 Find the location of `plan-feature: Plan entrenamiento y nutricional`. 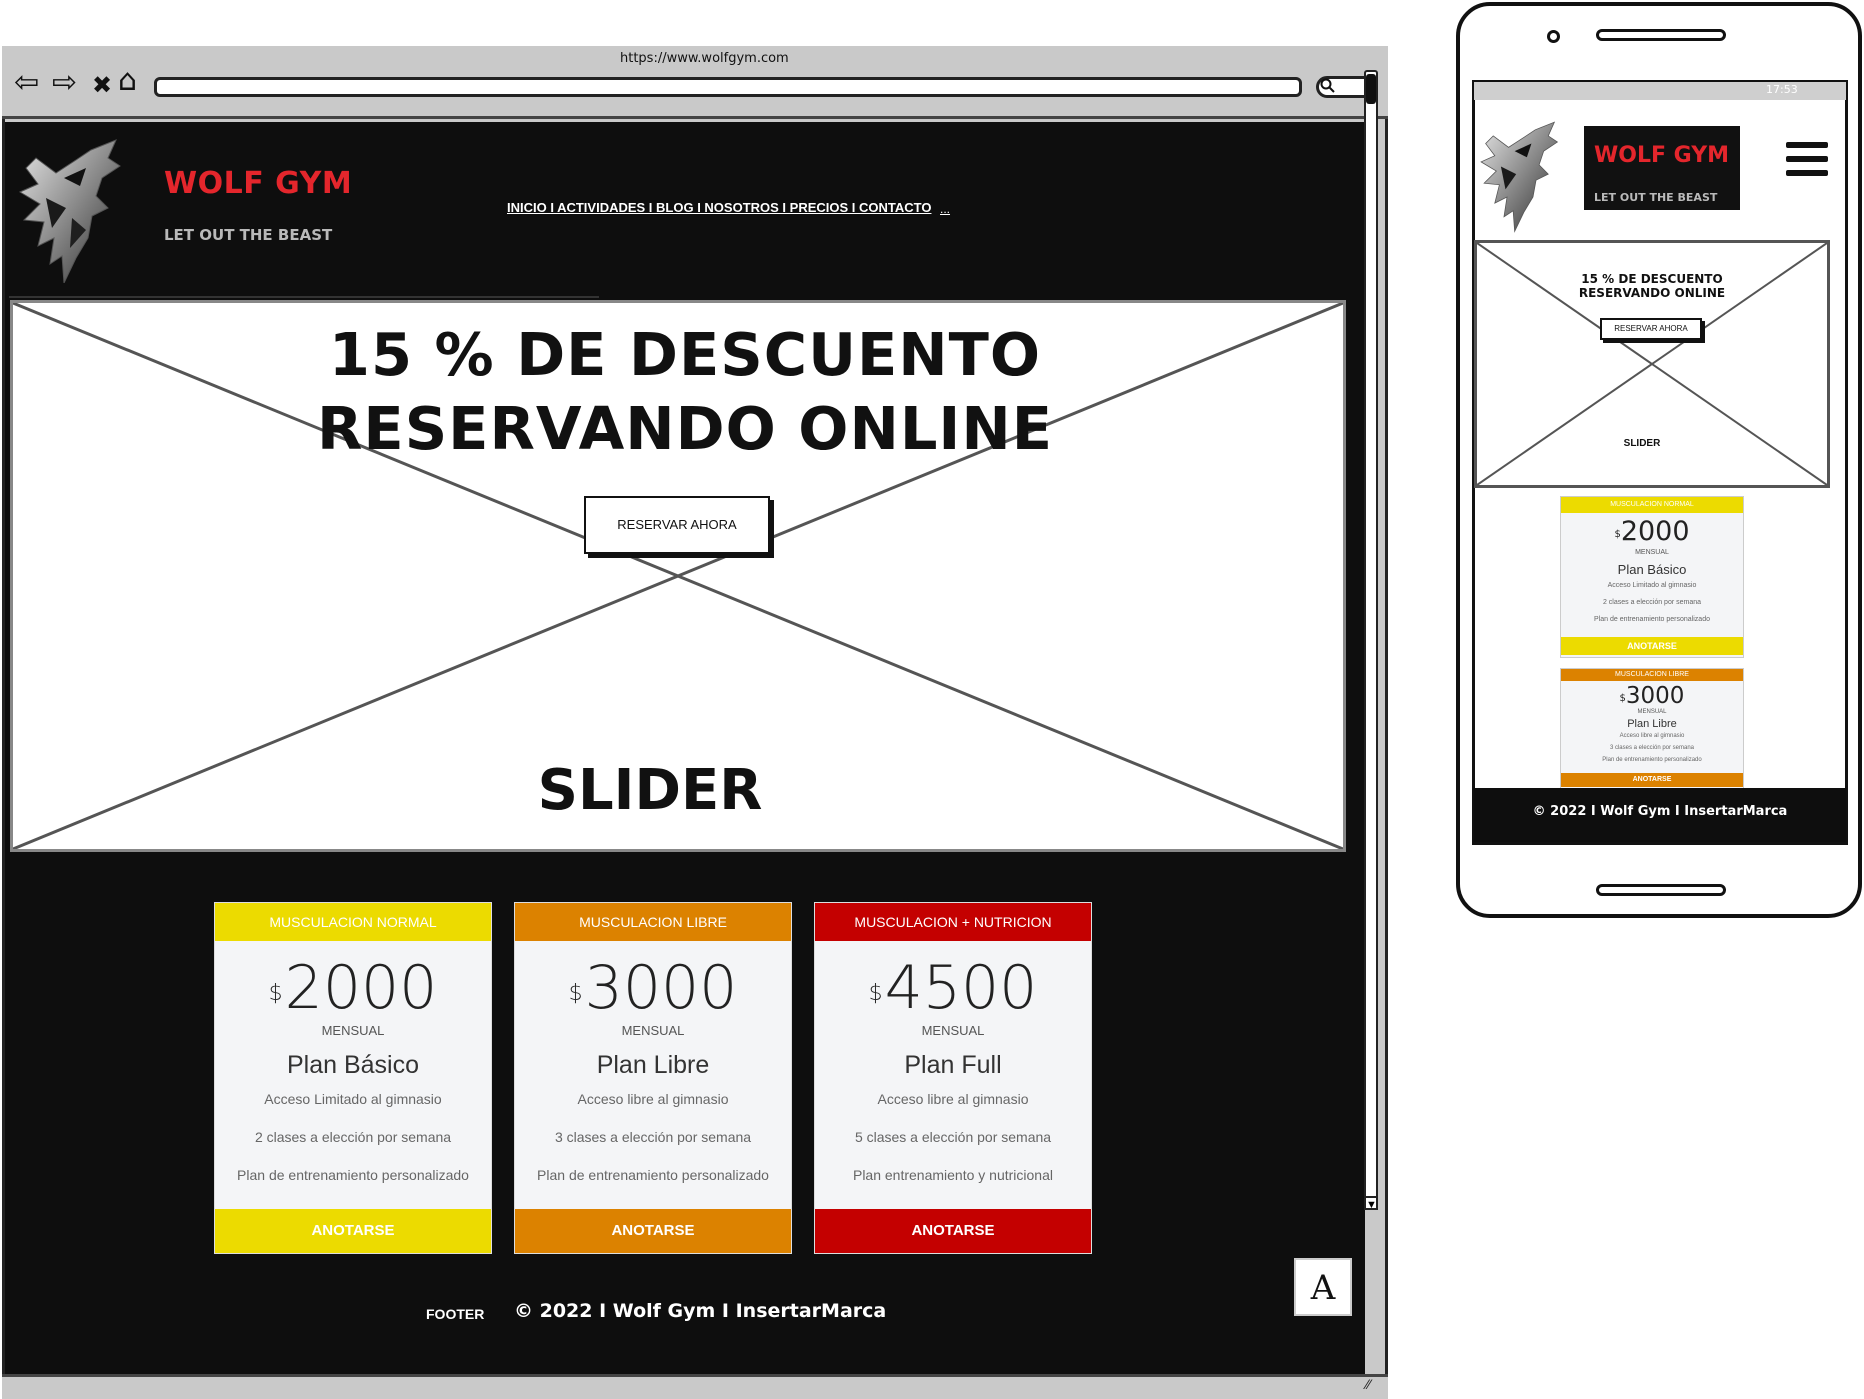

plan-feature: Plan entrenamiento y nutricional is located at coordinates (952, 1175).